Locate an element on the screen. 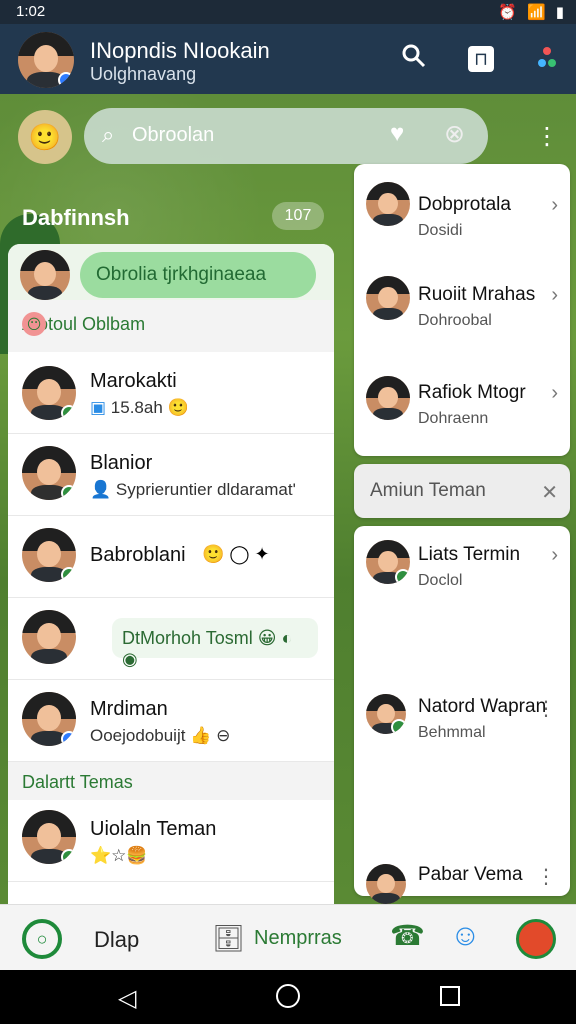  message-icon: ▣ is located at coordinates (98, 407).